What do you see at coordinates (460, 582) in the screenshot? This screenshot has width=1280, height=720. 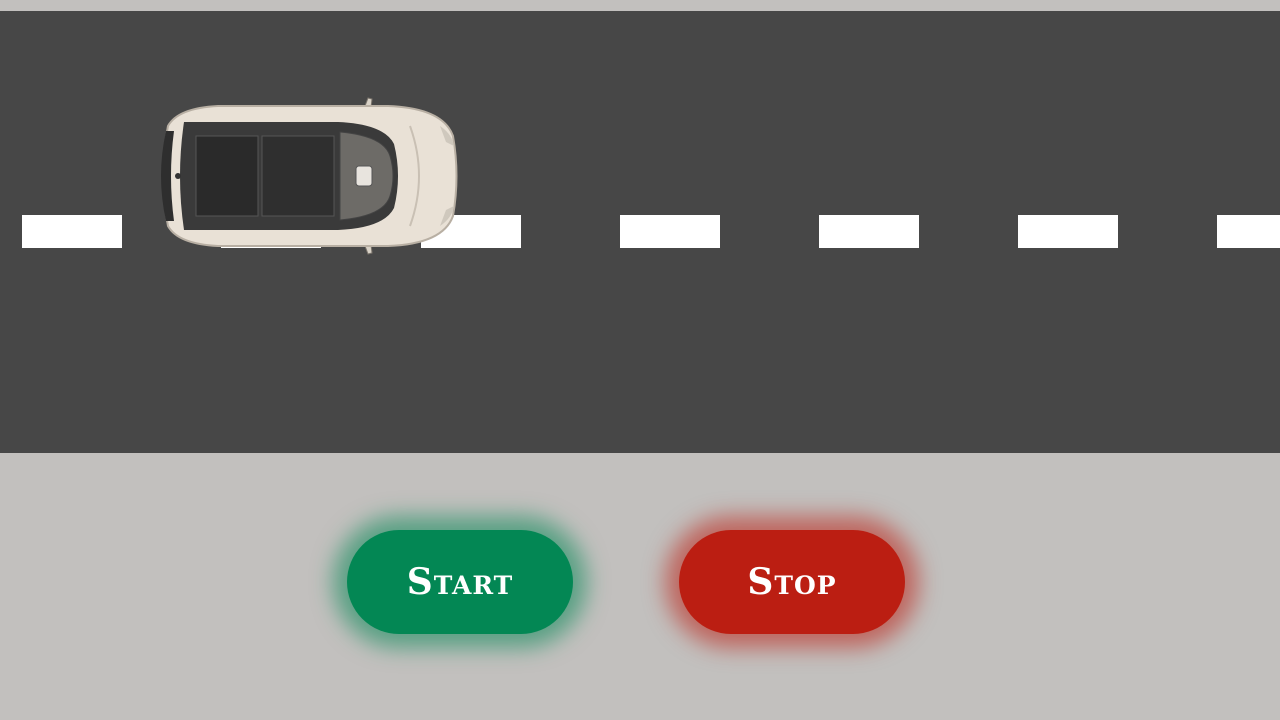 I see `start-button: Start` at bounding box center [460, 582].